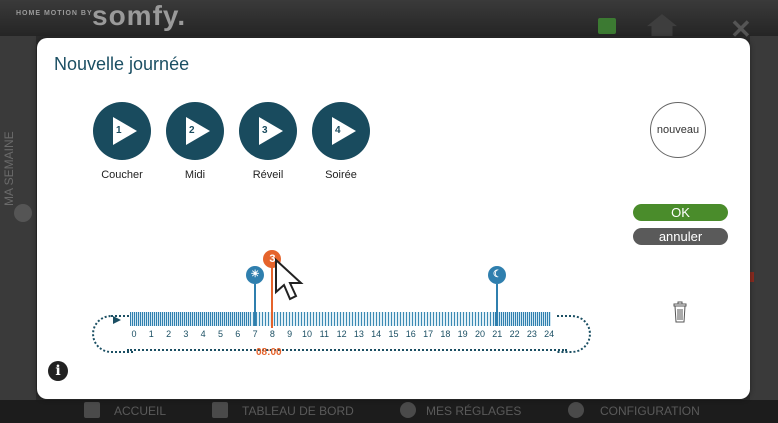 The height and width of the screenshot is (423, 778). What do you see at coordinates (607, 26) in the screenshot?
I see `box-icon` at bounding box center [607, 26].